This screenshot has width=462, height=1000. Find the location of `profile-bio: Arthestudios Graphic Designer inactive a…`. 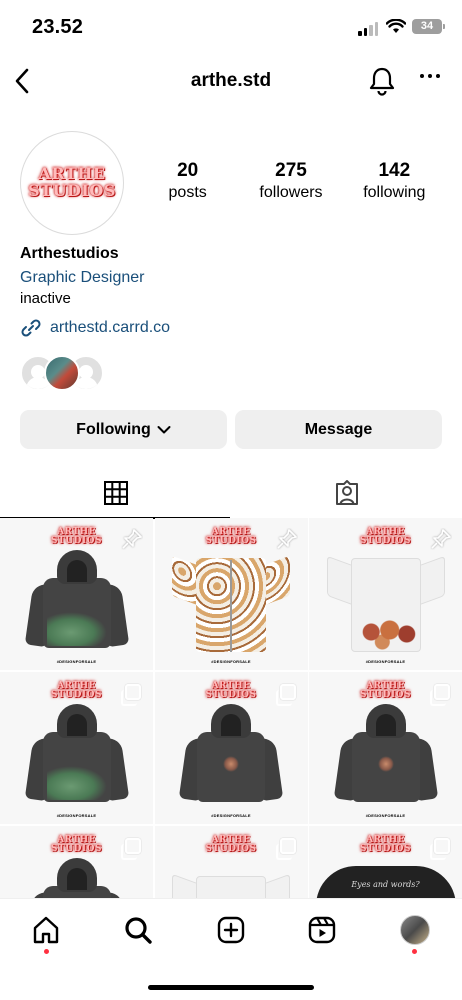

profile-bio: Arthestudios Graphic Designer inactive a… is located at coordinates (230, 291).